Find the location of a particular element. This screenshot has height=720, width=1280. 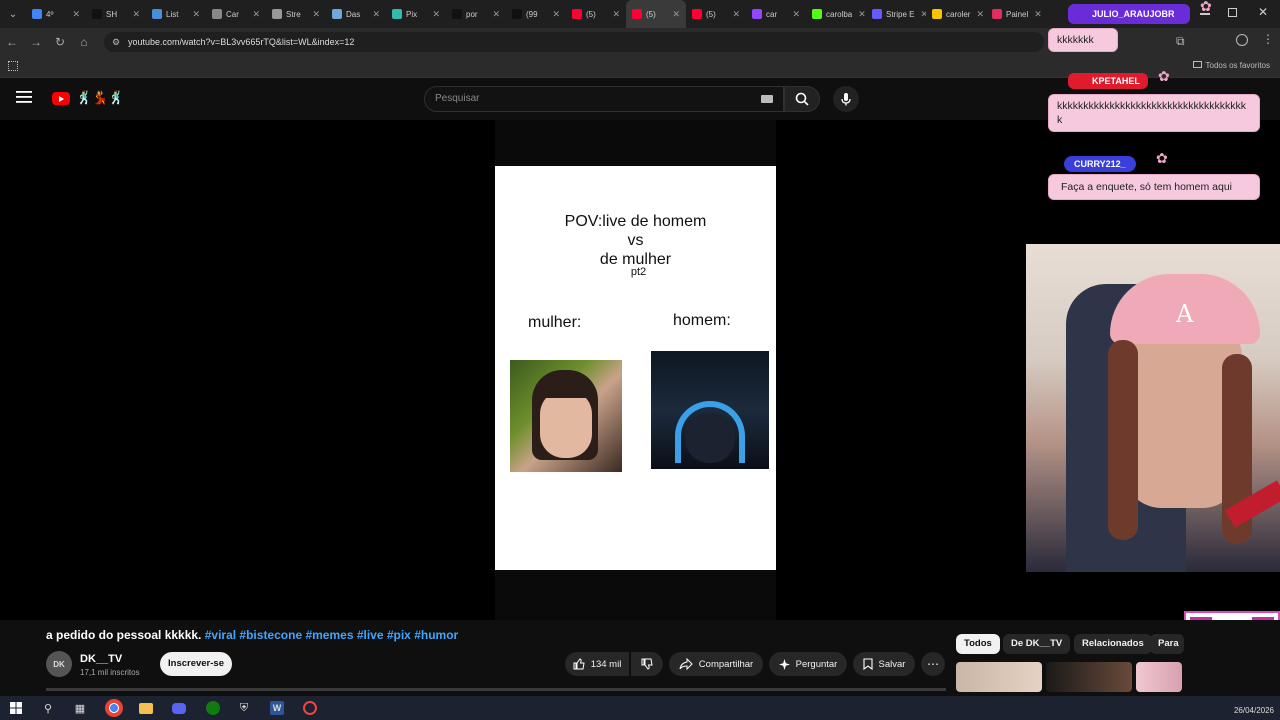

site-info-icon: ⚙ is located at coordinates (116, 42).